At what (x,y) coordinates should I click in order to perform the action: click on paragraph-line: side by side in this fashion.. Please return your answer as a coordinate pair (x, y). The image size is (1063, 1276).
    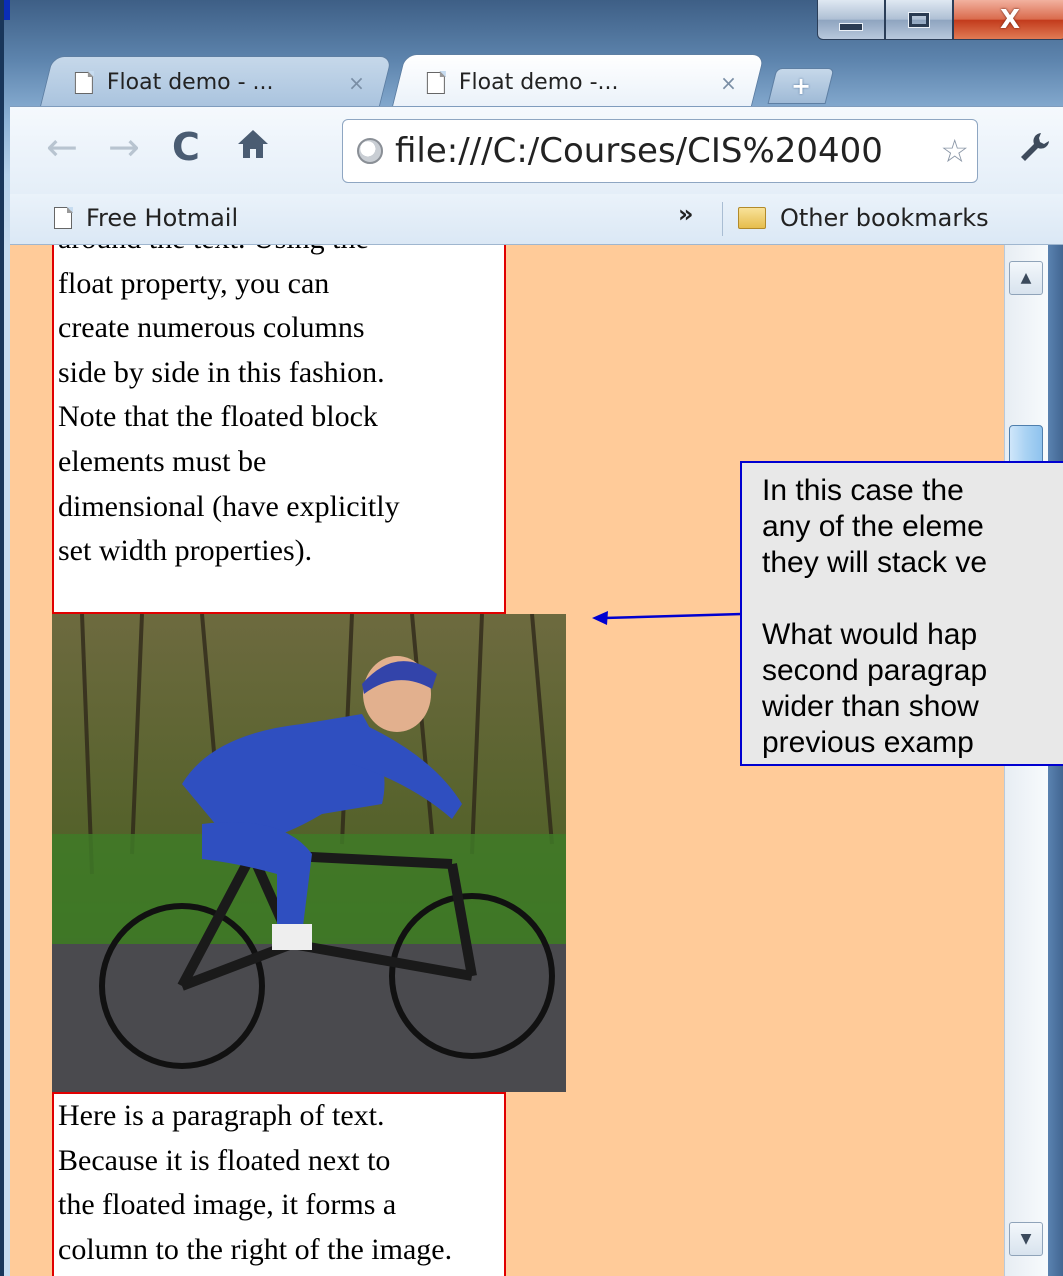
    Looking at the image, I should click on (221, 372).